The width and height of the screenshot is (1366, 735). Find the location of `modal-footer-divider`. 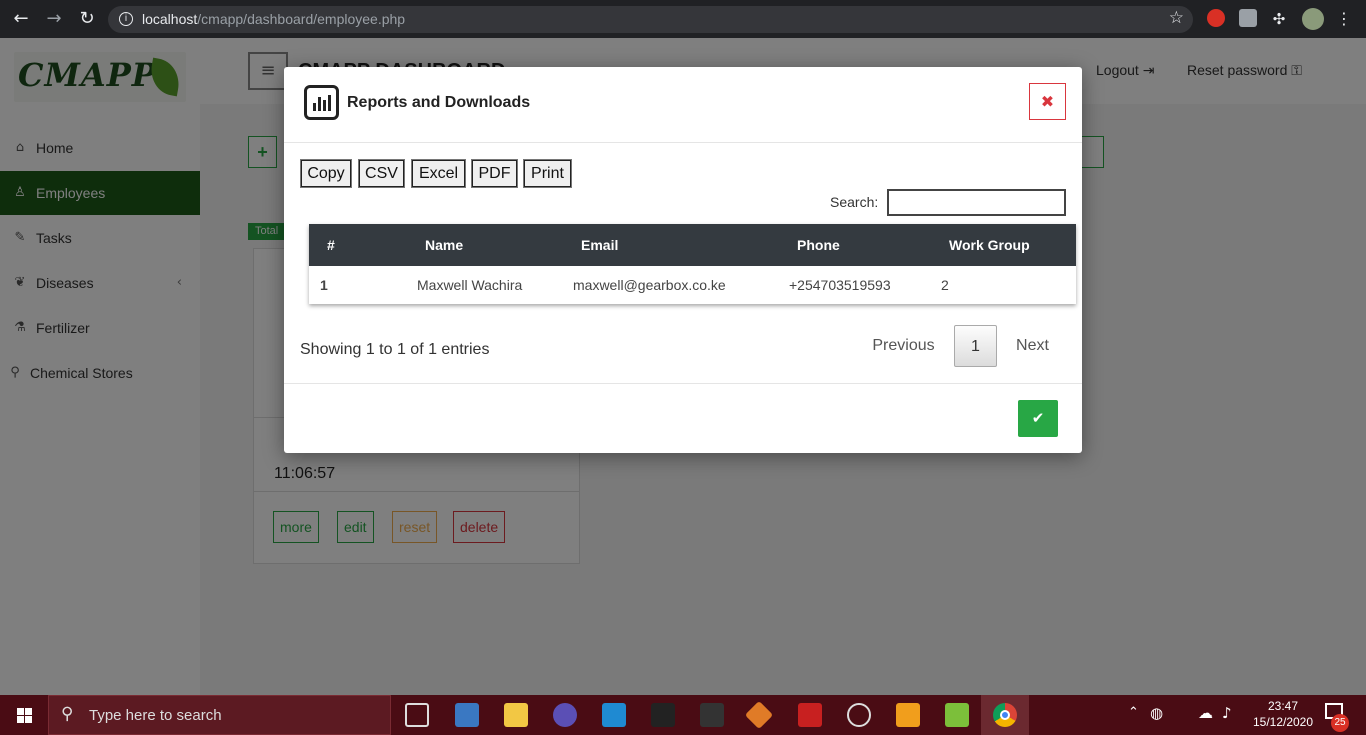

modal-footer-divider is located at coordinates (683, 383).